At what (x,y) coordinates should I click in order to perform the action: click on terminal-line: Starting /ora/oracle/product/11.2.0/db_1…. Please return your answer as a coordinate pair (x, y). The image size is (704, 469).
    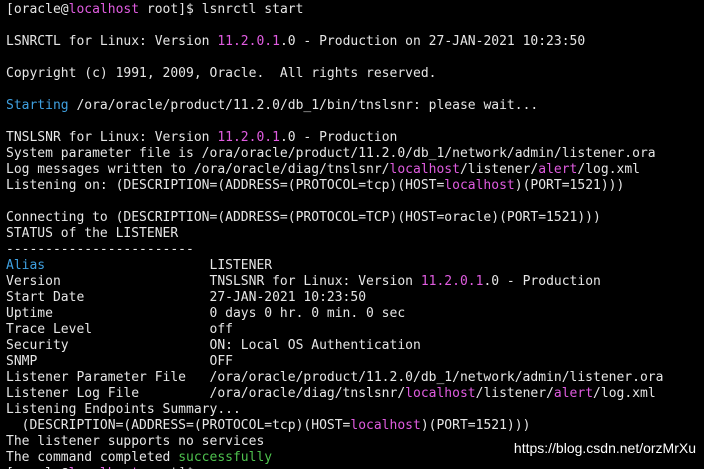
    Looking at the image, I should click on (355, 106).